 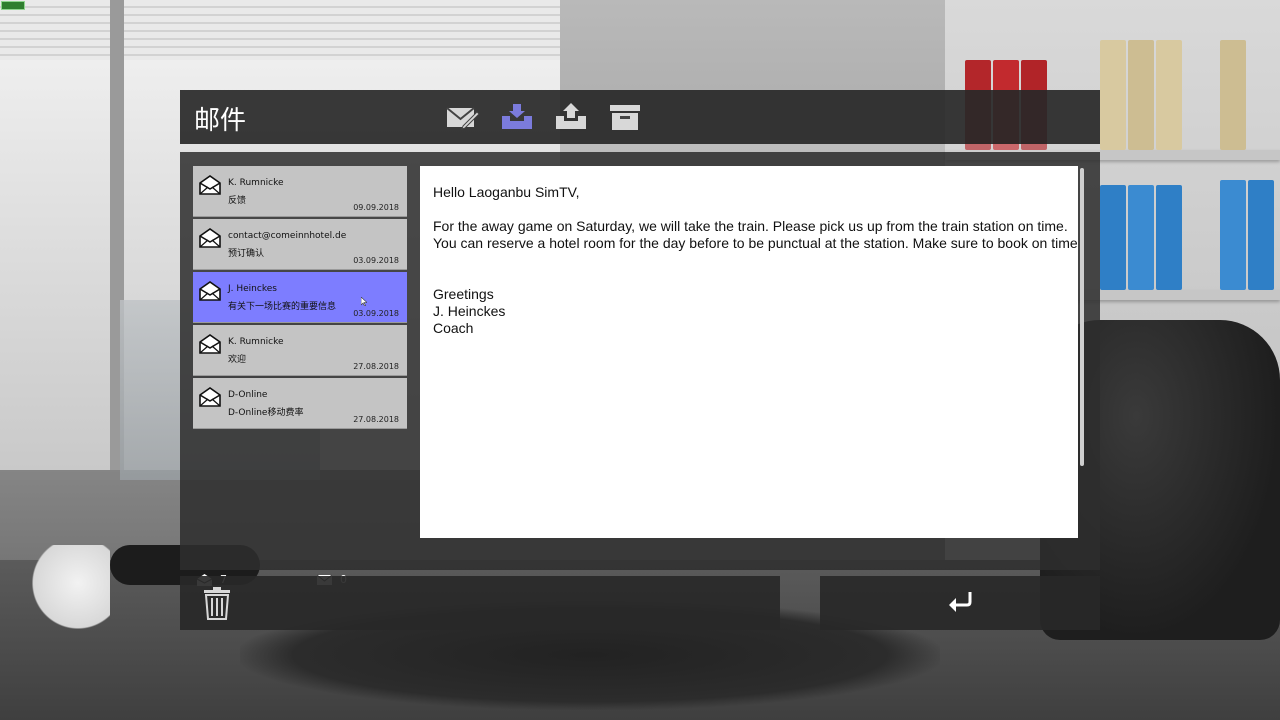 I want to click on mail-subject: 欢迎, so click(x=237, y=360).